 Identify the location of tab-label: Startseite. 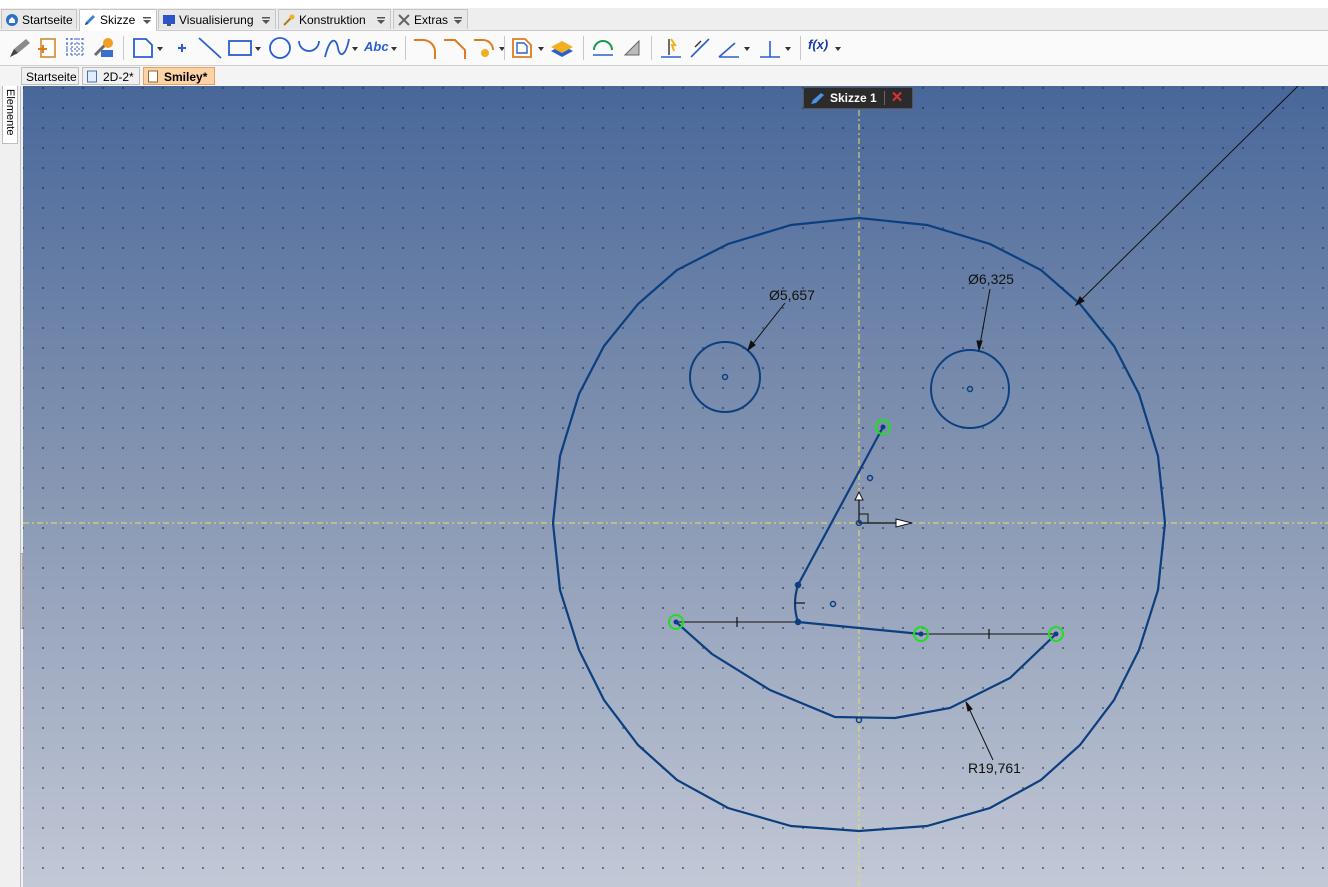
(47, 20).